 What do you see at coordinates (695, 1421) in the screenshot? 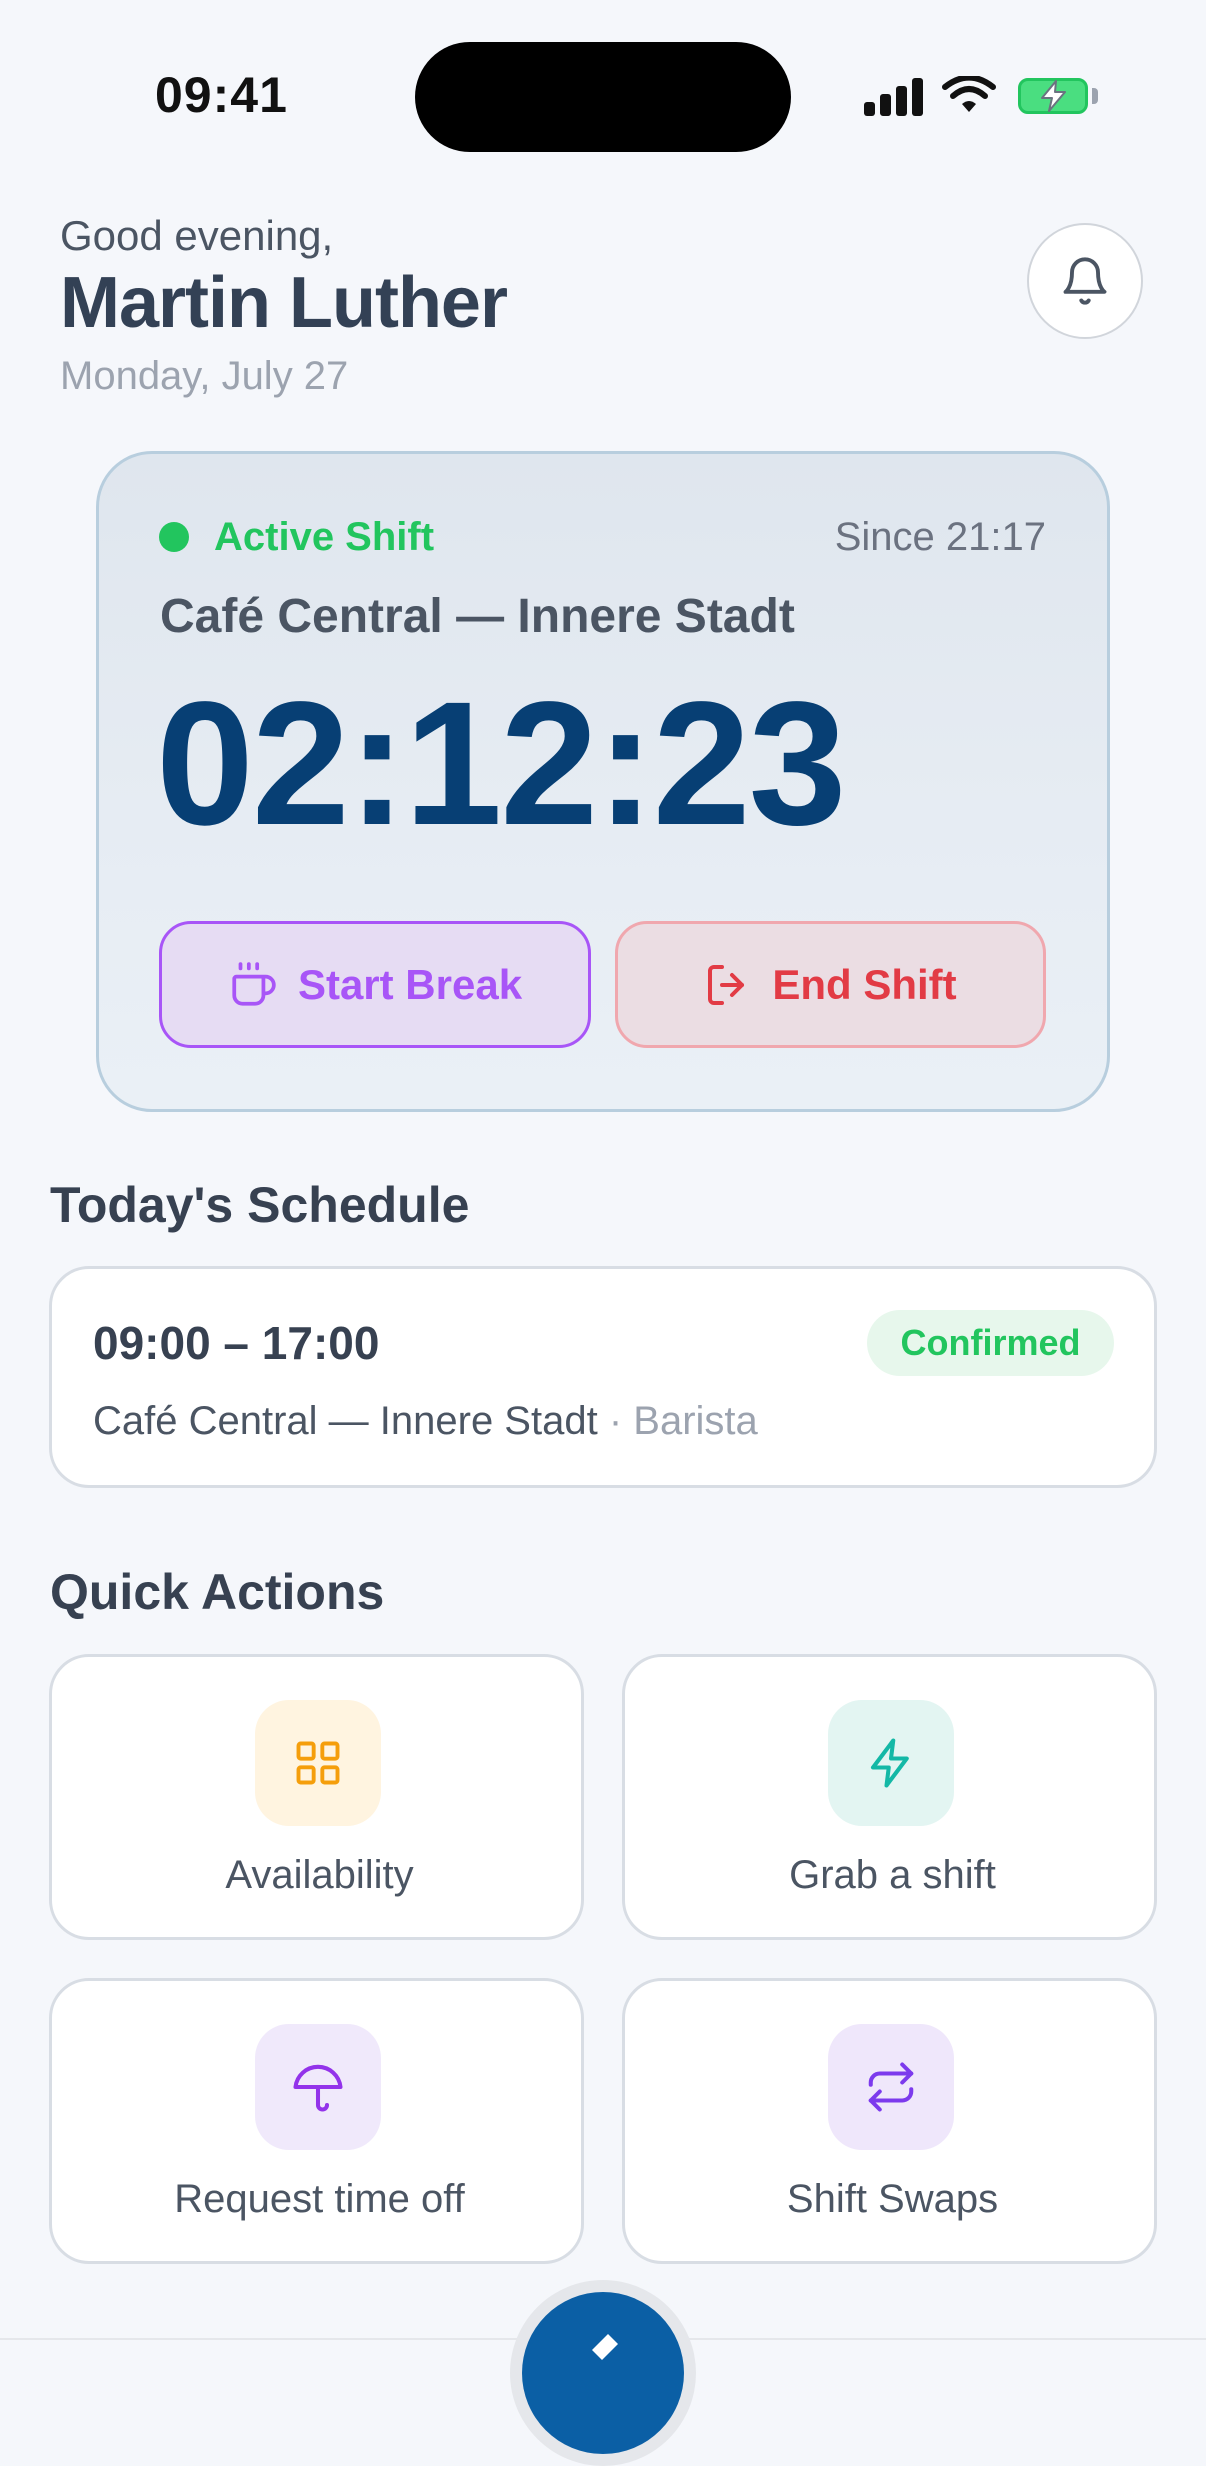
I see `schedule-role: Barista` at bounding box center [695, 1421].